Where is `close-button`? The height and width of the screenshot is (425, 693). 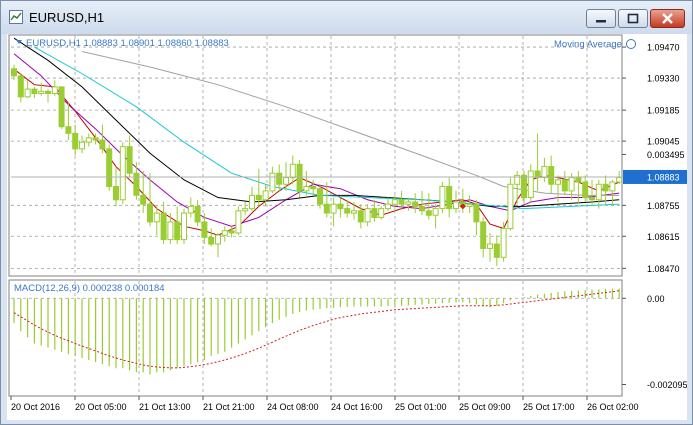
close-button is located at coordinates (667, 18).